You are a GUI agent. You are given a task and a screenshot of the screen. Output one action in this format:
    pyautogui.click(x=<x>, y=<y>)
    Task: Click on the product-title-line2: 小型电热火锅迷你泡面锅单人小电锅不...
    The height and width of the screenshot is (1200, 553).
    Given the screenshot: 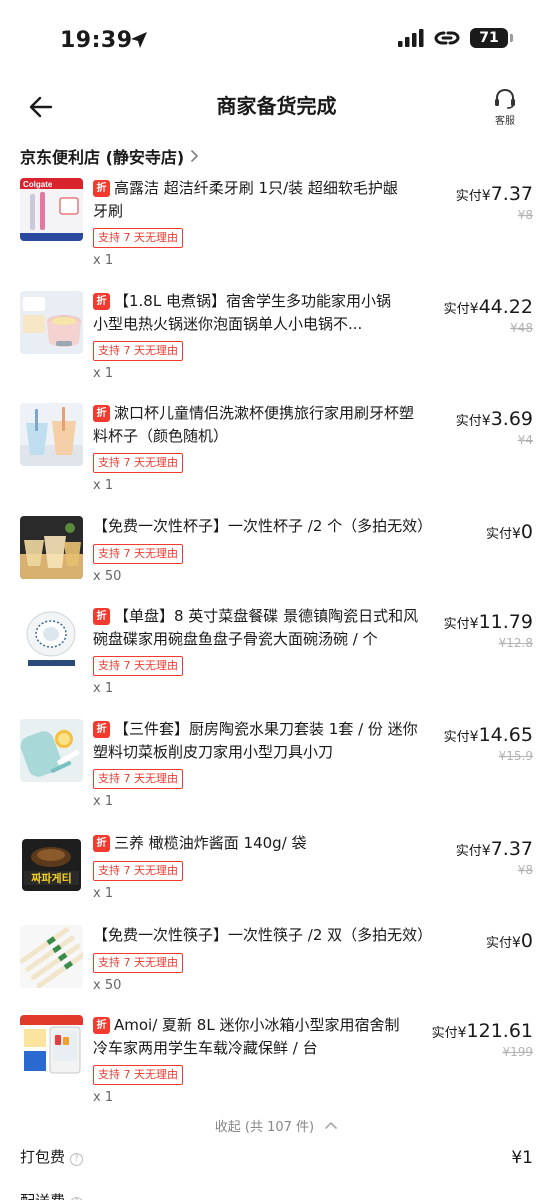 What is the action you would take?
    pyautogui.click(x=228, y=324)
    